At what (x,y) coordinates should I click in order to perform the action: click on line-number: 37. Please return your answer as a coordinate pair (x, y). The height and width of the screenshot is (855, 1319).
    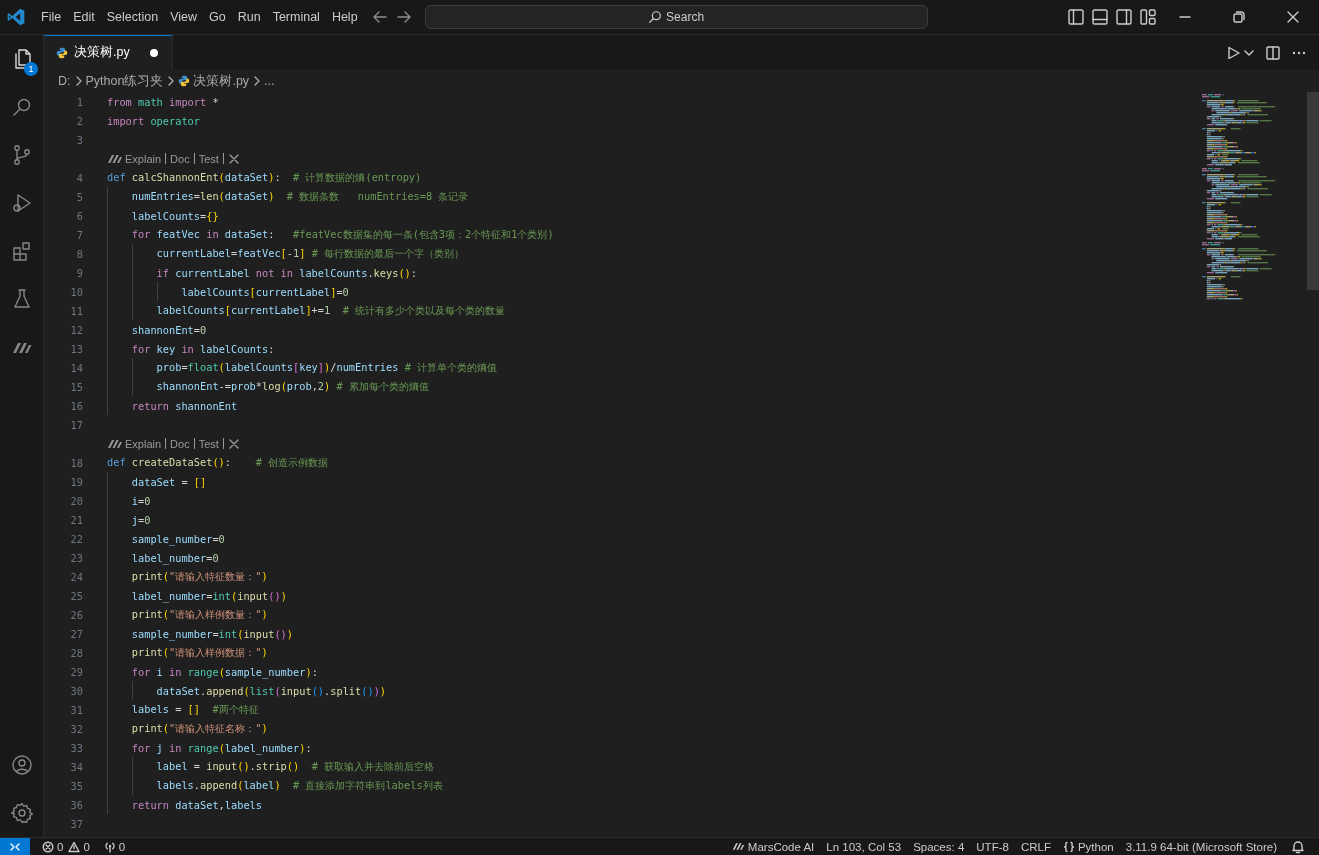
    Looking at the image, I should click on (76, 823).